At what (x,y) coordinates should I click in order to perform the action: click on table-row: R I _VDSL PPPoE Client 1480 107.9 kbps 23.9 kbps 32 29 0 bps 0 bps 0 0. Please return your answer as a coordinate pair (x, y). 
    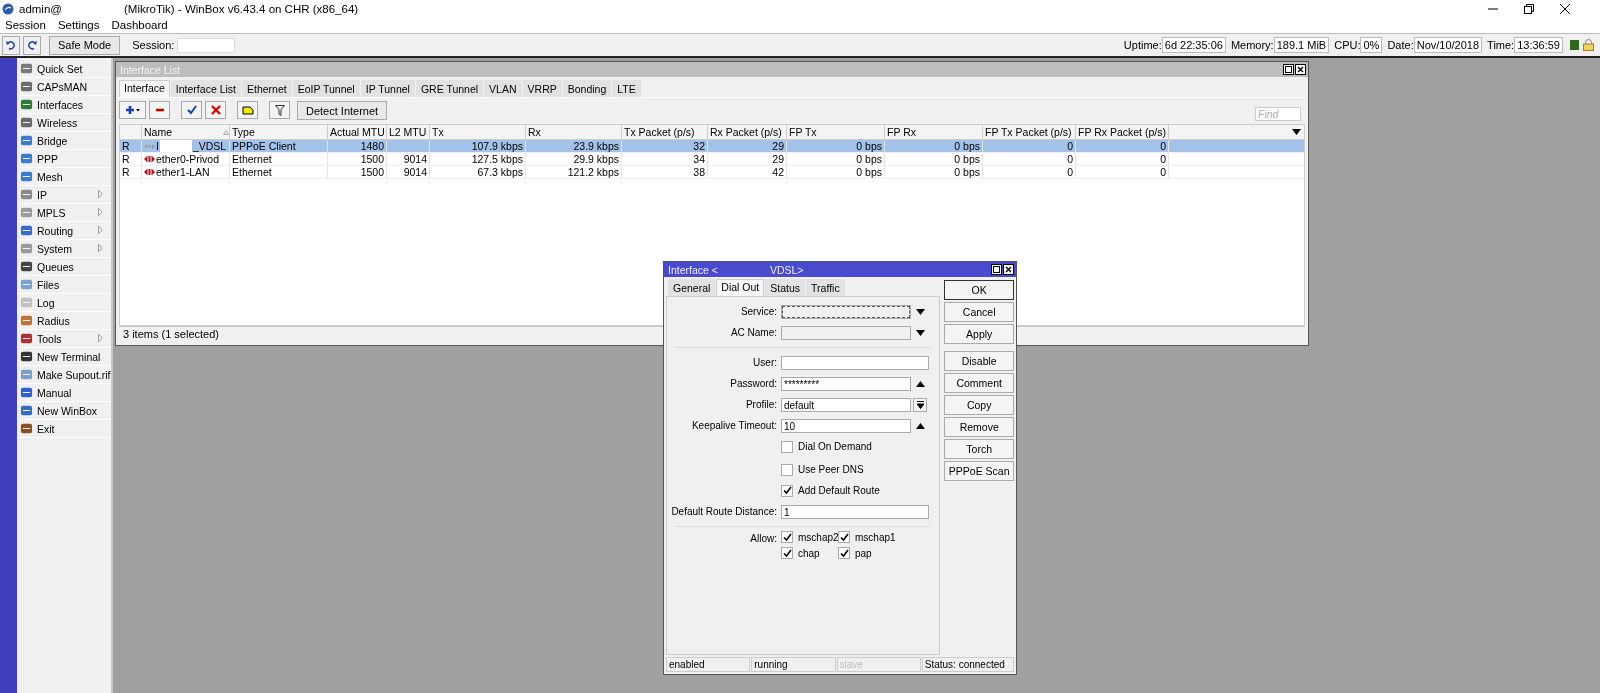
    Looking at the image, I should click on (712, 146).